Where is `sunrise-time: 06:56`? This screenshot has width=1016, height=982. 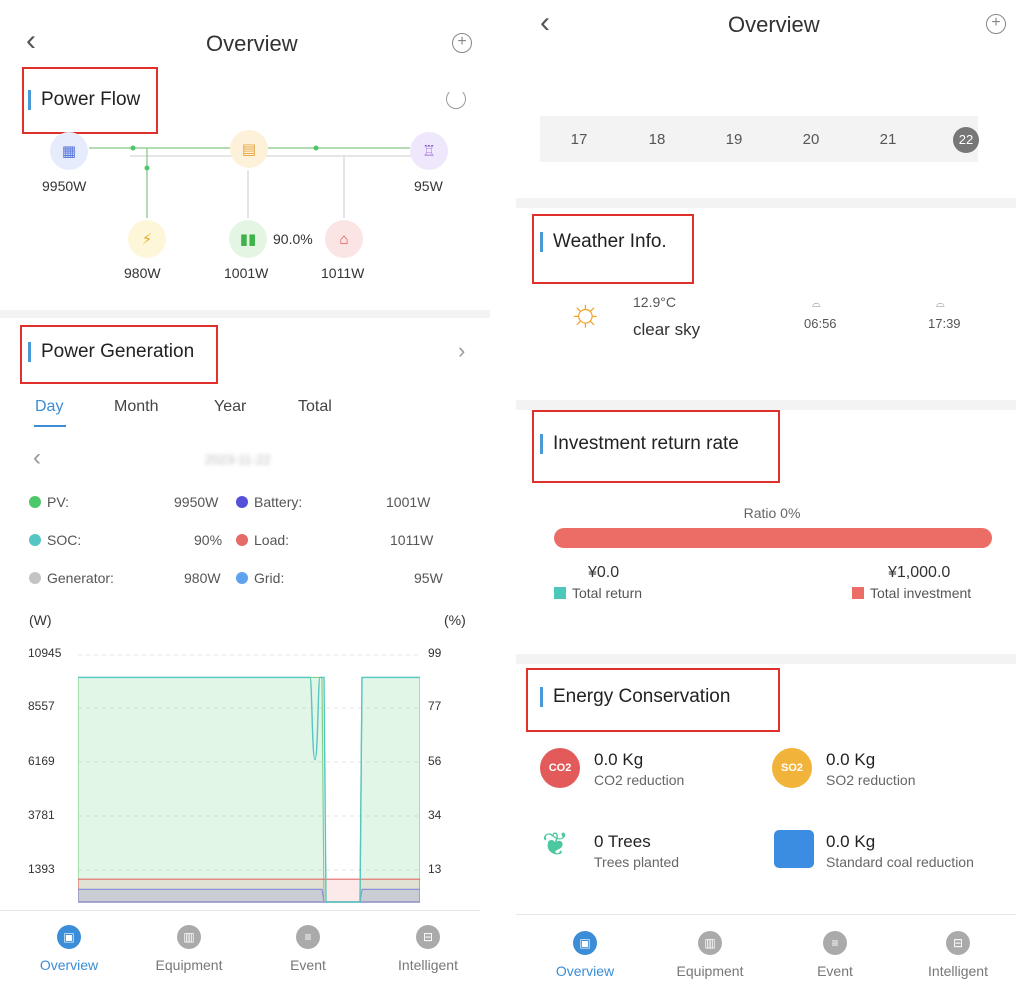
sunrise-time: 06:56 is located at coordinates (820, 323).